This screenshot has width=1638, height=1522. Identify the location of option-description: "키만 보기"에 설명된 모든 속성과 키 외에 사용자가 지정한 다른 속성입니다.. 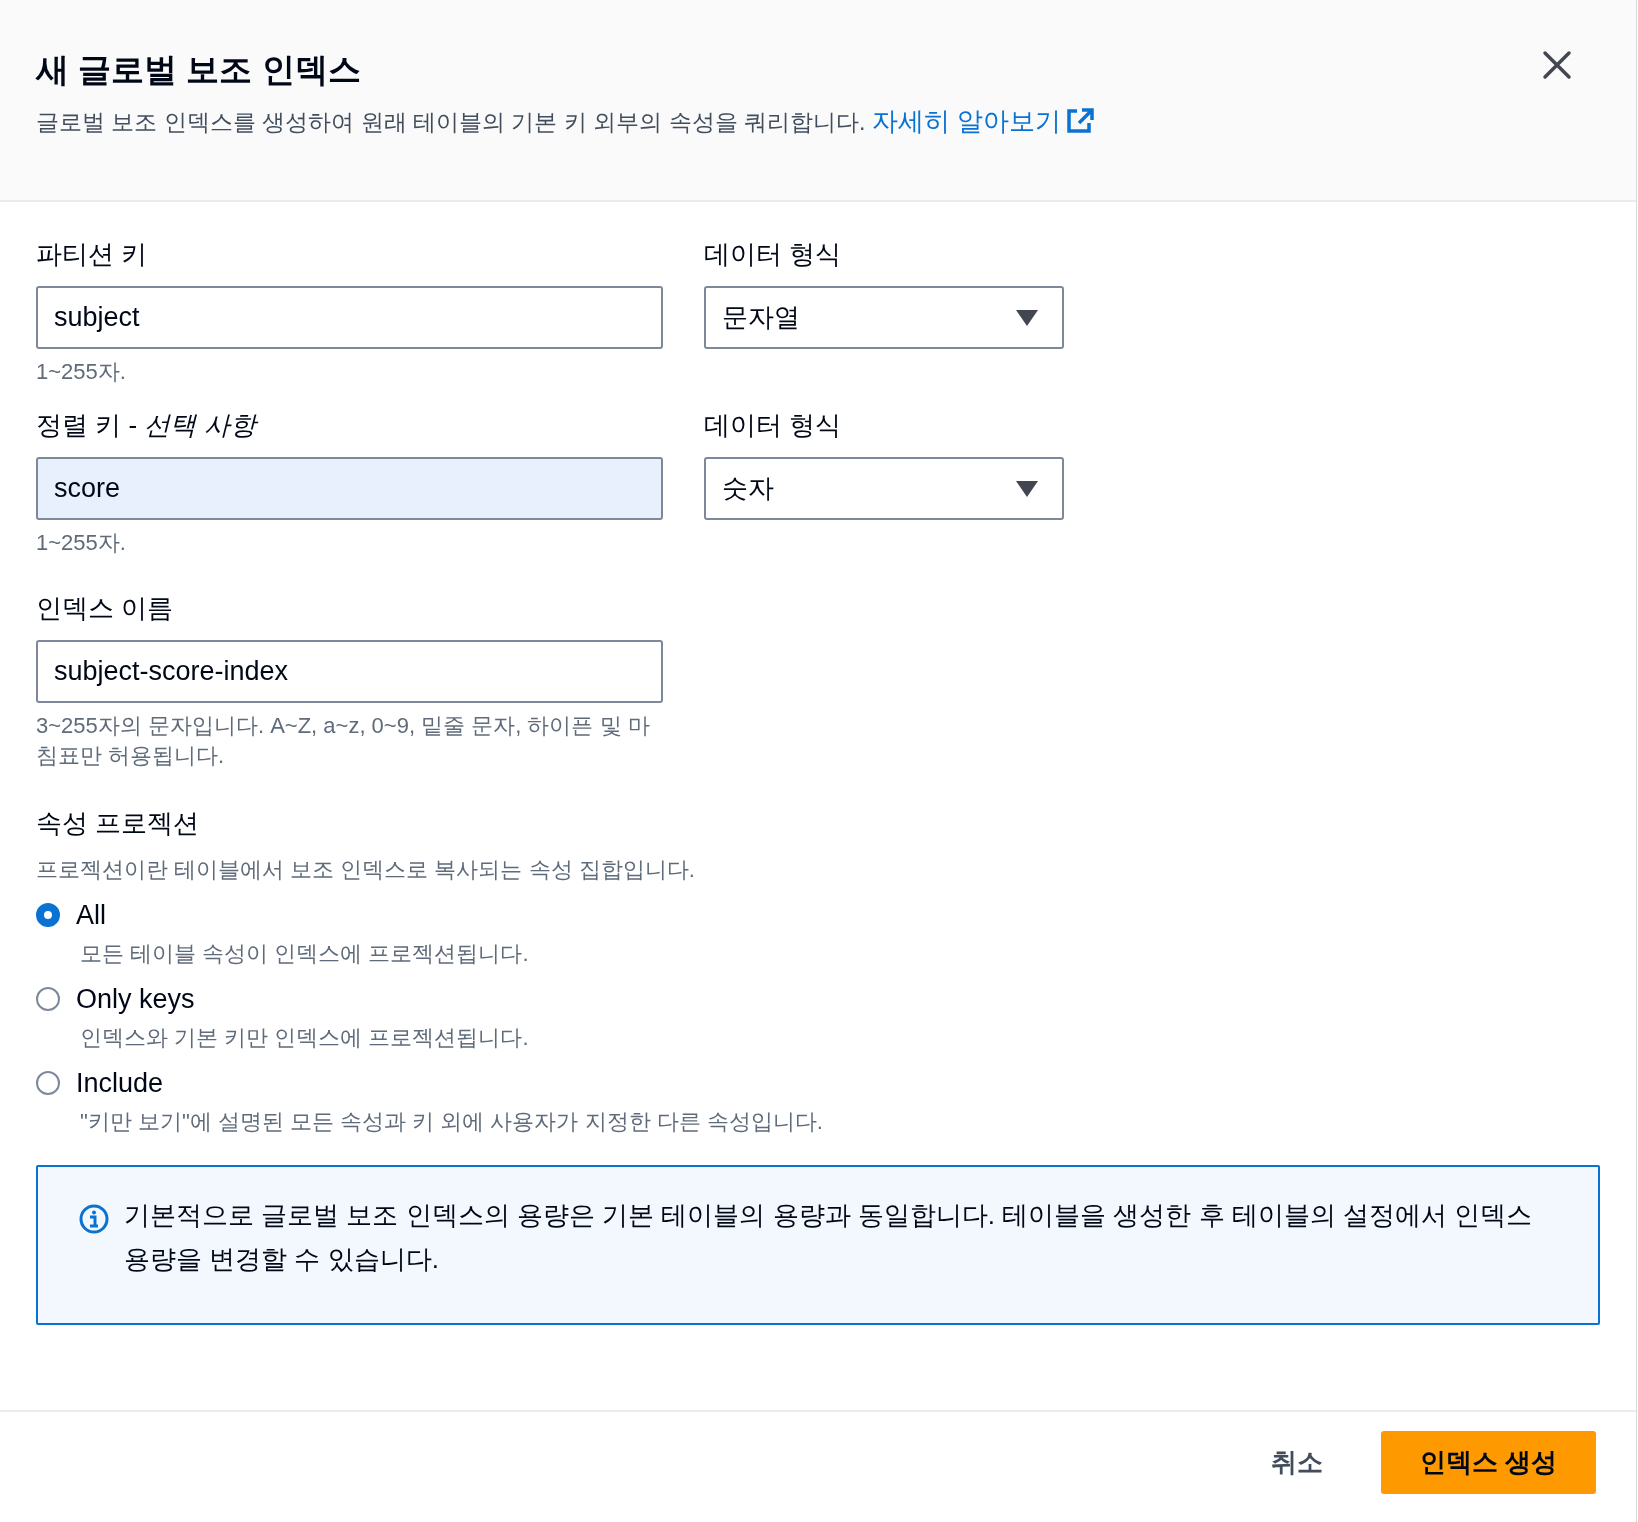
(452, 1122).